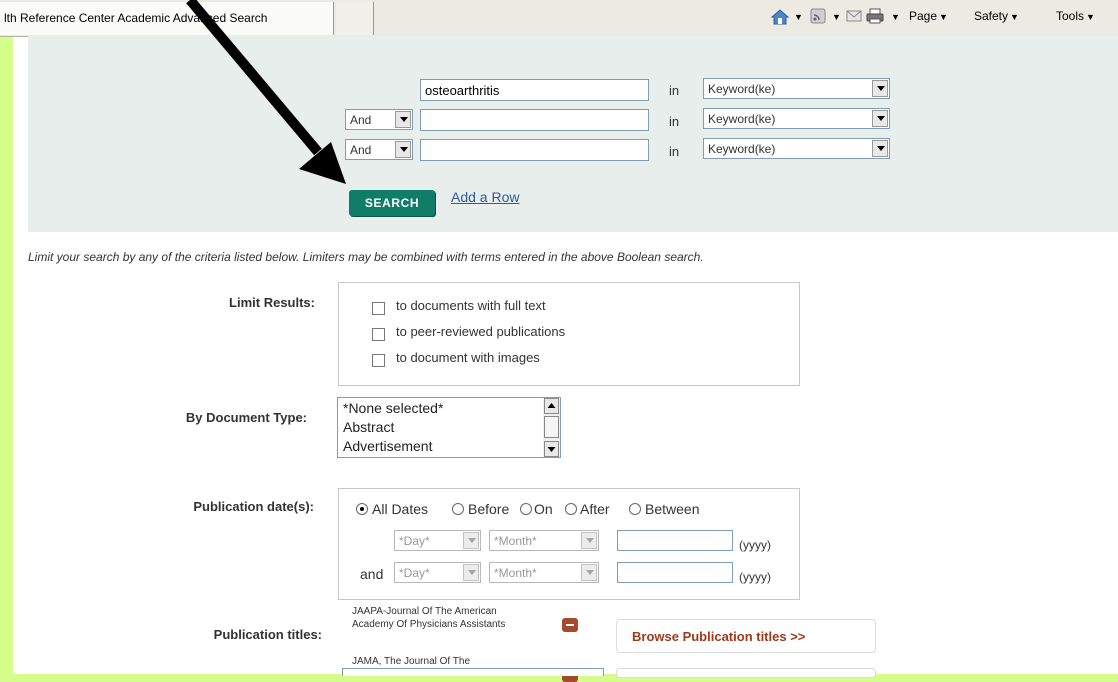 This screenshot has width=1118, height=682. What do you see at coordinates (266, 92) in the screenshot?
I see `annotation-arrow-icon` at bounding box center [266, 92].